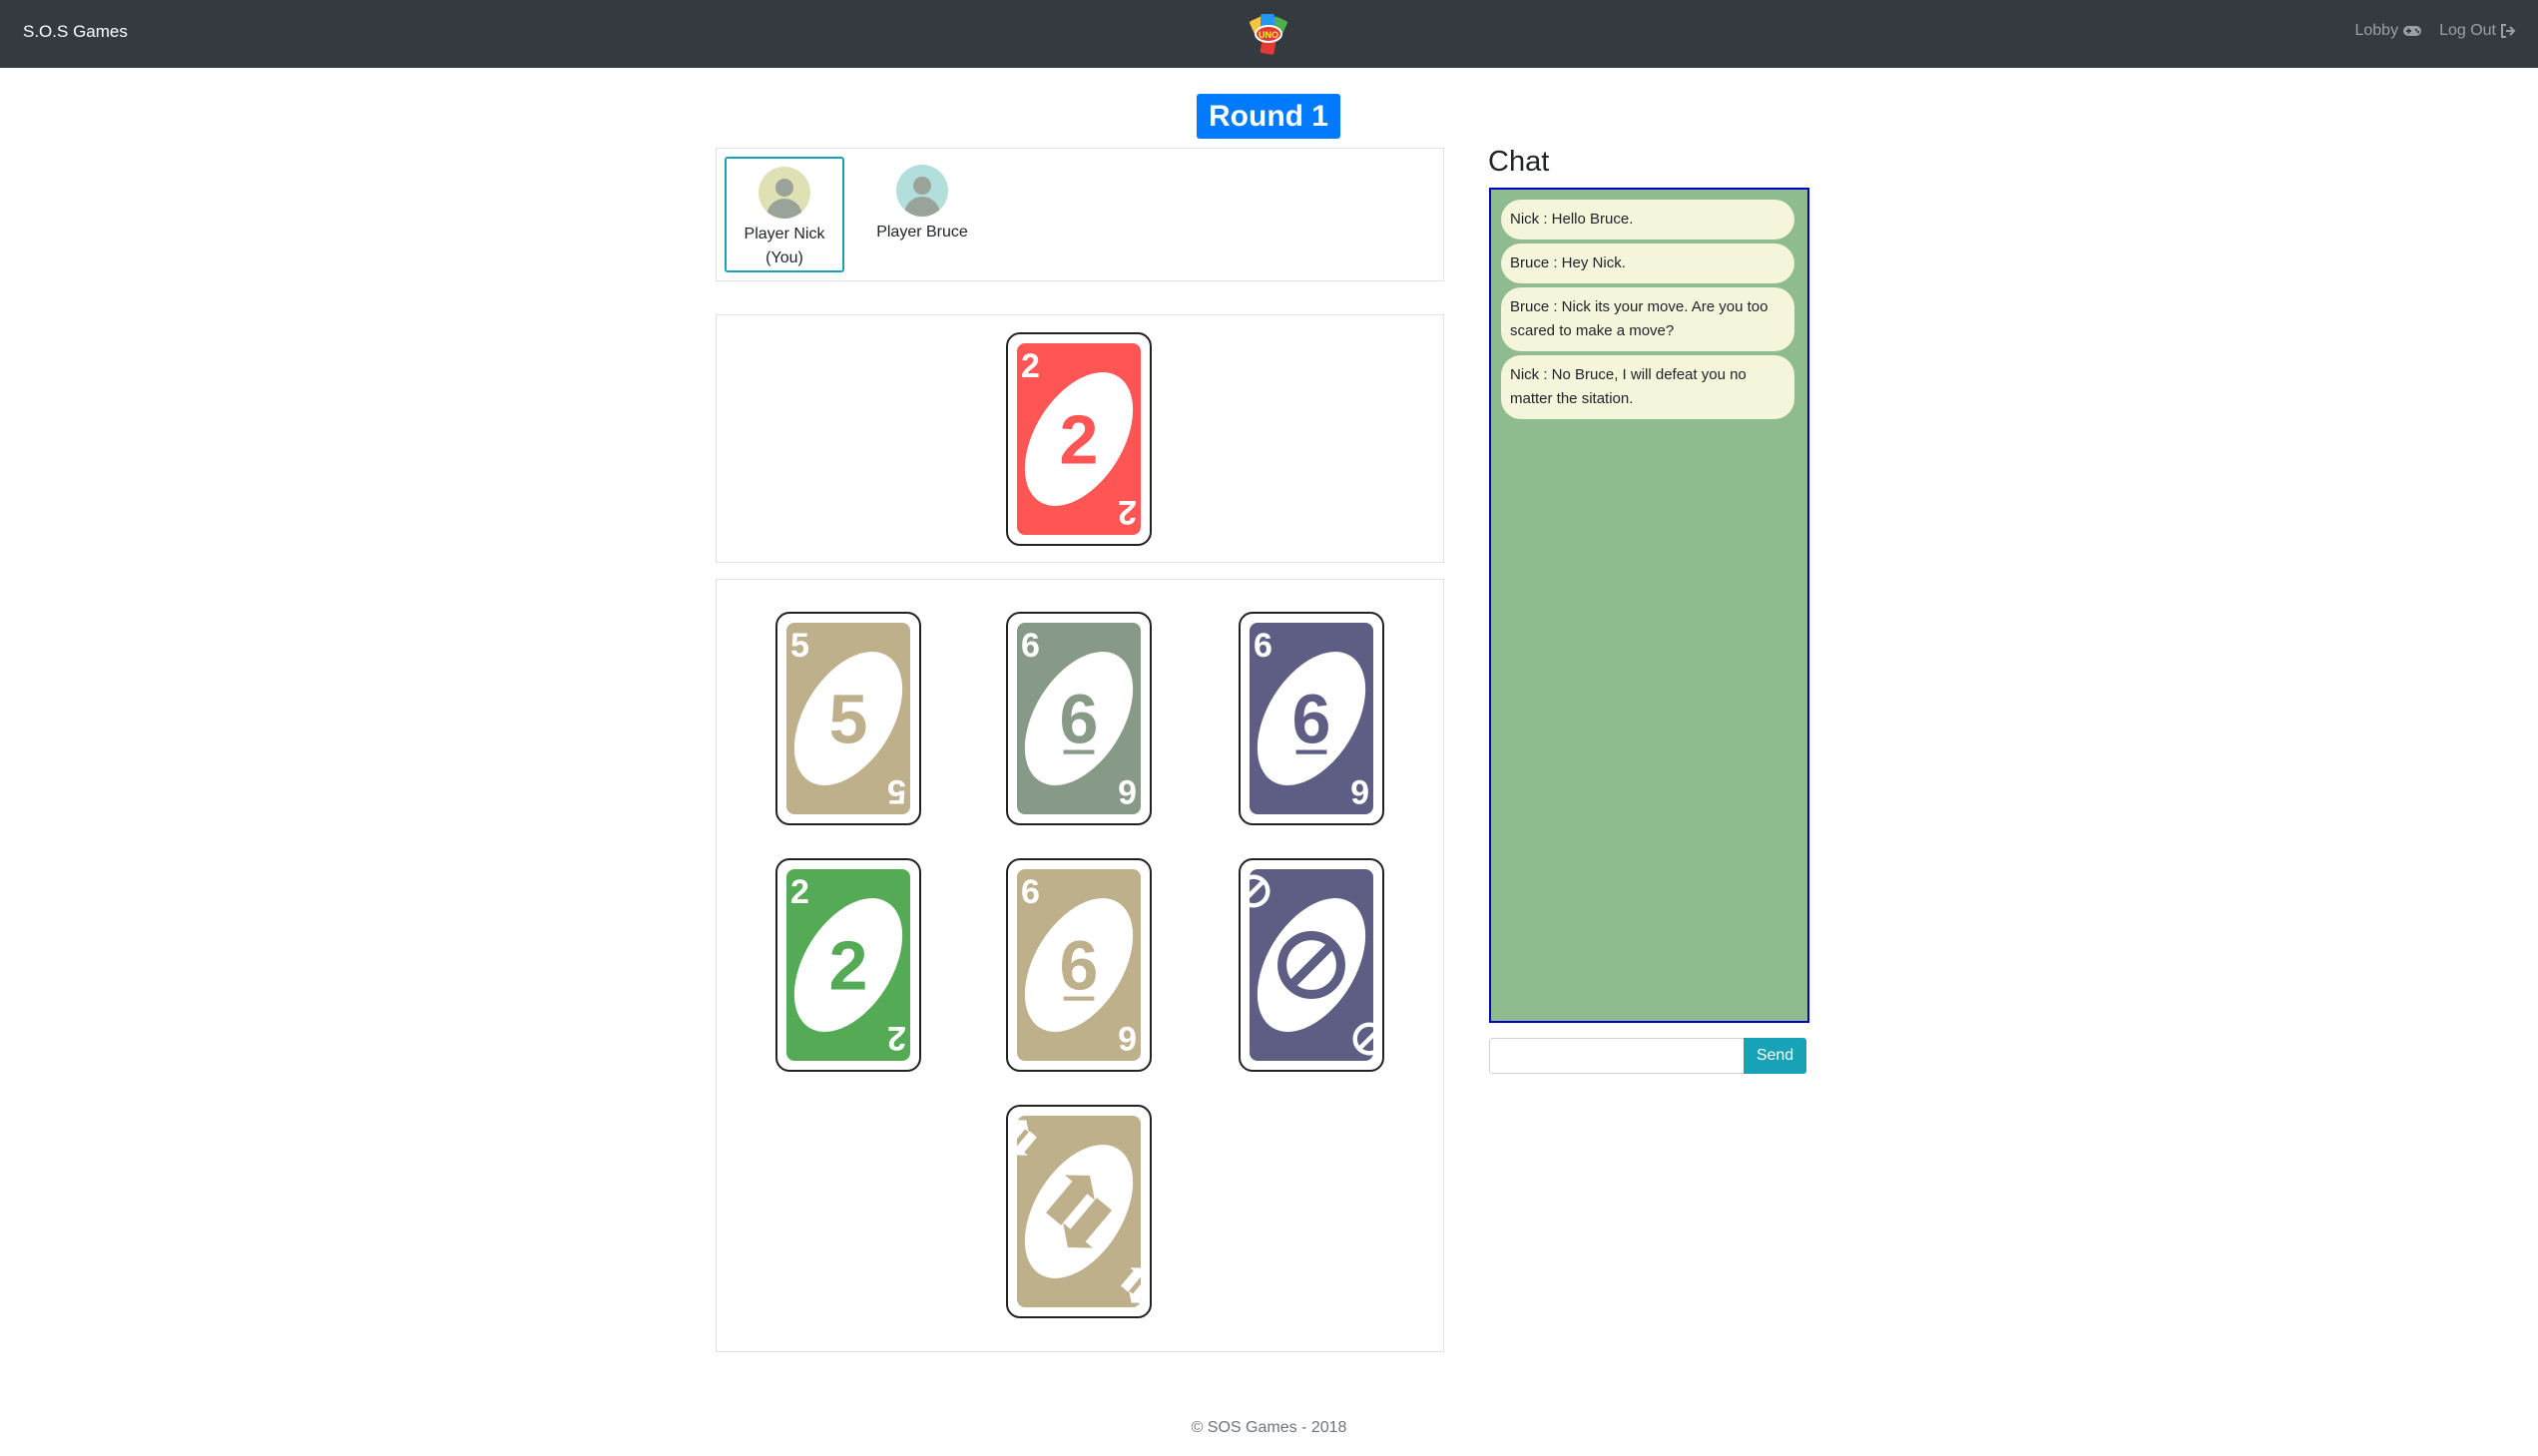 The width and height of the screenshot is (2538, 1456). I want to click on round-badge: Round 1, so click(1268, 116).